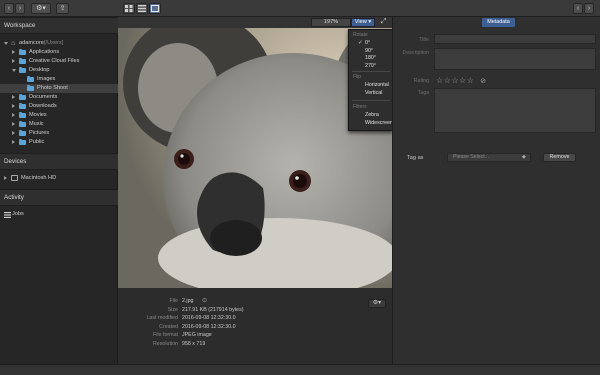  I want to click on remove-button: Remove, so click(559, 157).